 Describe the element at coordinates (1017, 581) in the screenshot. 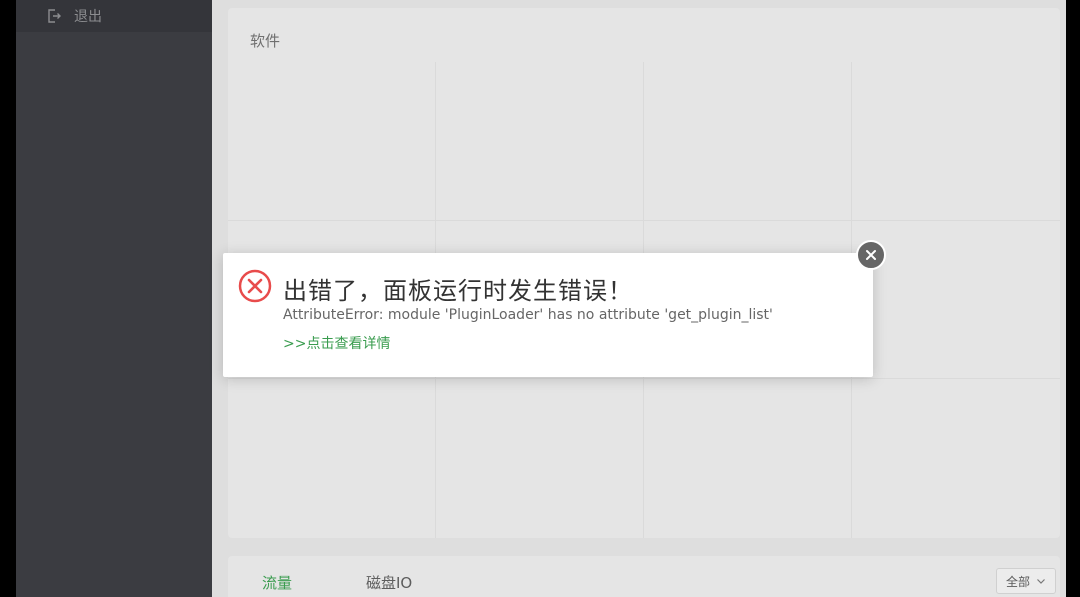

I see `range-select-value: 全部` at that location.